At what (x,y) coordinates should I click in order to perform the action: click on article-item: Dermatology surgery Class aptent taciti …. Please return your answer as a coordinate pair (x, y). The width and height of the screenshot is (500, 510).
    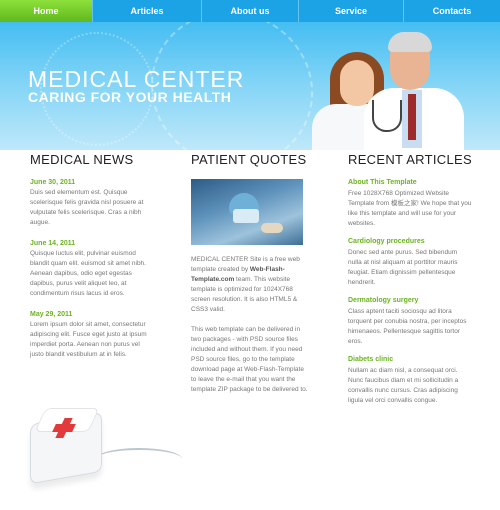
    Looking at the image, I should click on (410, 322).